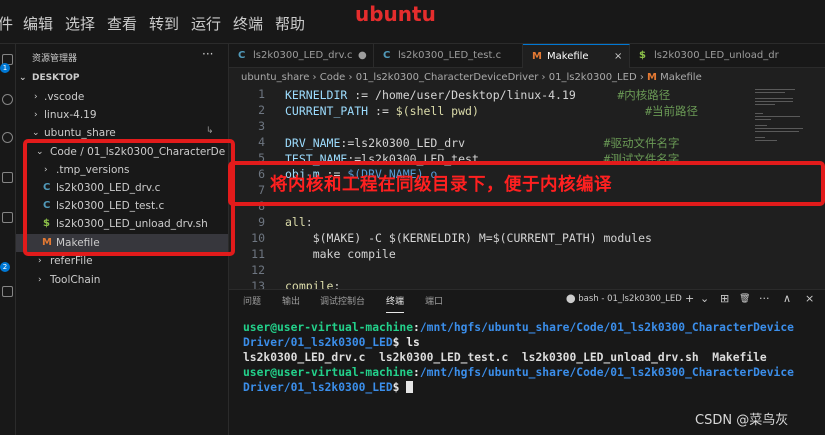  Describe the element at coordinates (8, 239) in the screenshot. I see `activity-bar: 1 2` at that location.